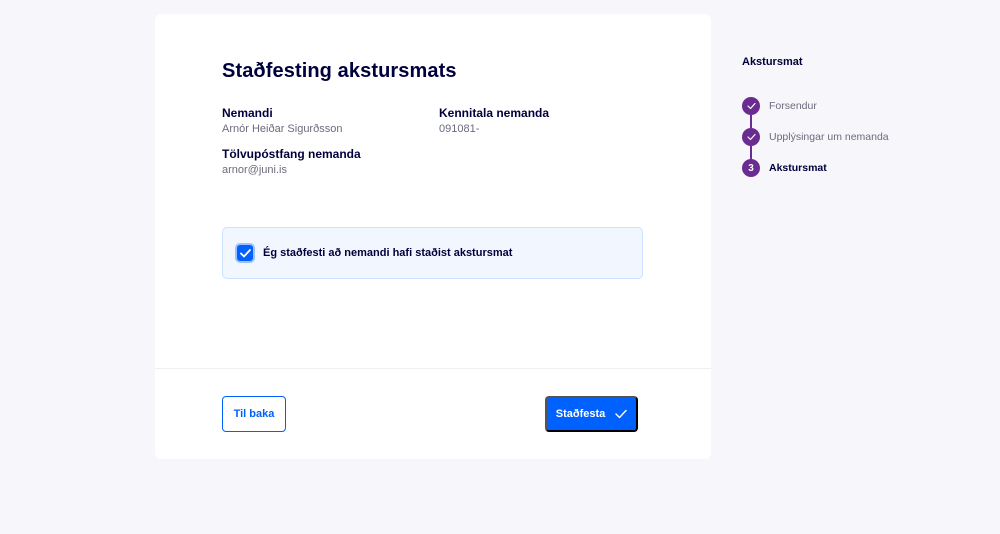 This screenshot has width=1000, height=534. I want to click on step-label: Forsendur, so click(793, 106).